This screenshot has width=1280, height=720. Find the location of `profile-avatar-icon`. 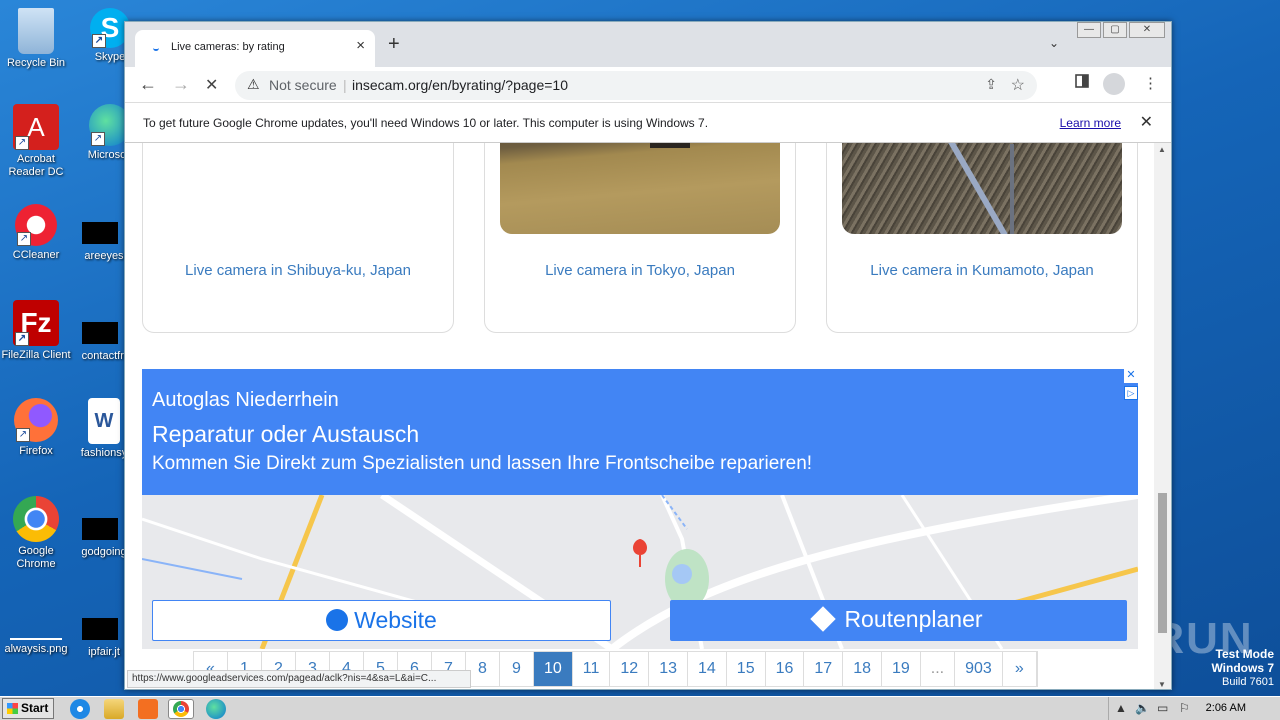

profile-avatar-icon is located at coordinates (1114, 86).